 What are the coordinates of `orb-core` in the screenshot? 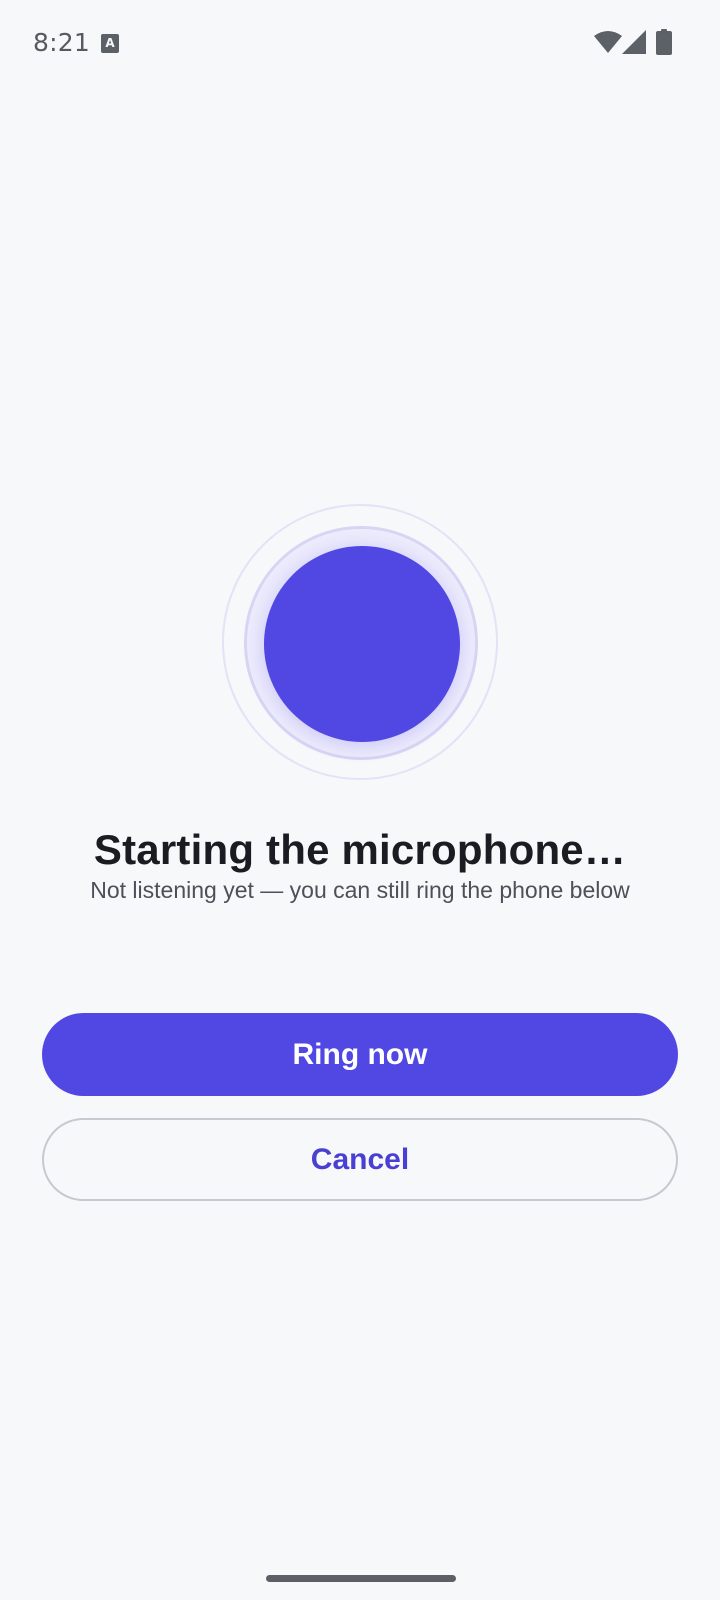 It's located at (362, 644).